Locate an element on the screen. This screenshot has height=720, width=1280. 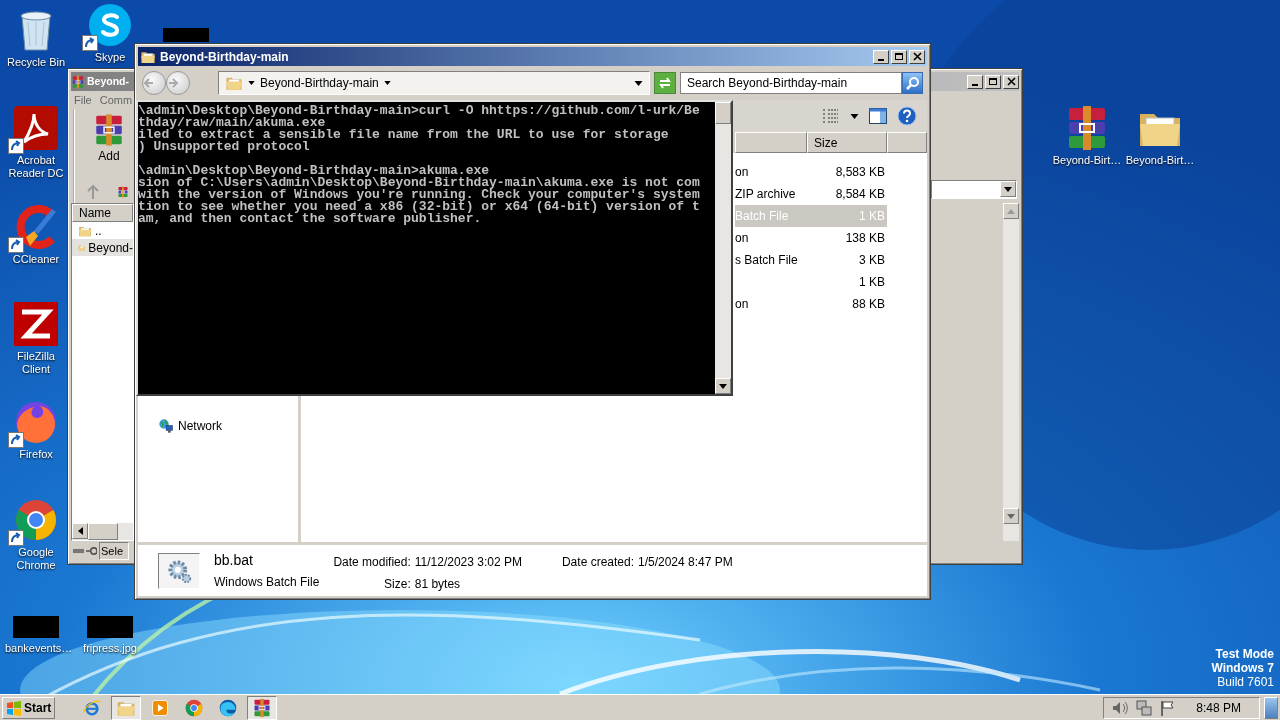
file-row: 1 KB is located at coordinates (811, 282).